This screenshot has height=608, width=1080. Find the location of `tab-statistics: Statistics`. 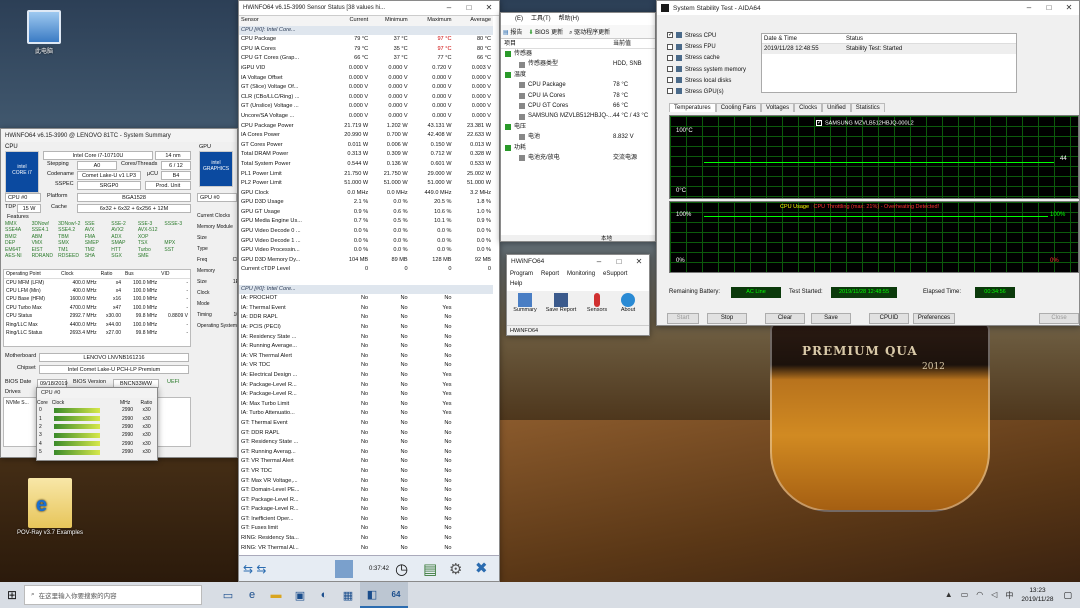

tab-statistics: Statistics is located at coordinates (867, 107).